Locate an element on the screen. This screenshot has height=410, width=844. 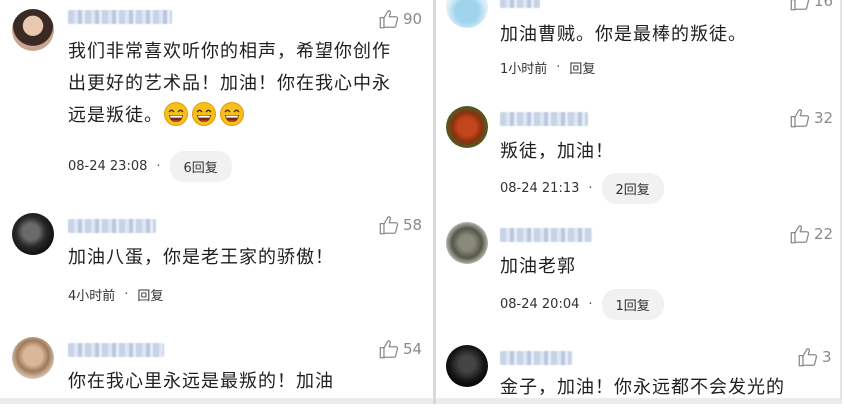
like-button: 90 is located at coordinates (400, 19).